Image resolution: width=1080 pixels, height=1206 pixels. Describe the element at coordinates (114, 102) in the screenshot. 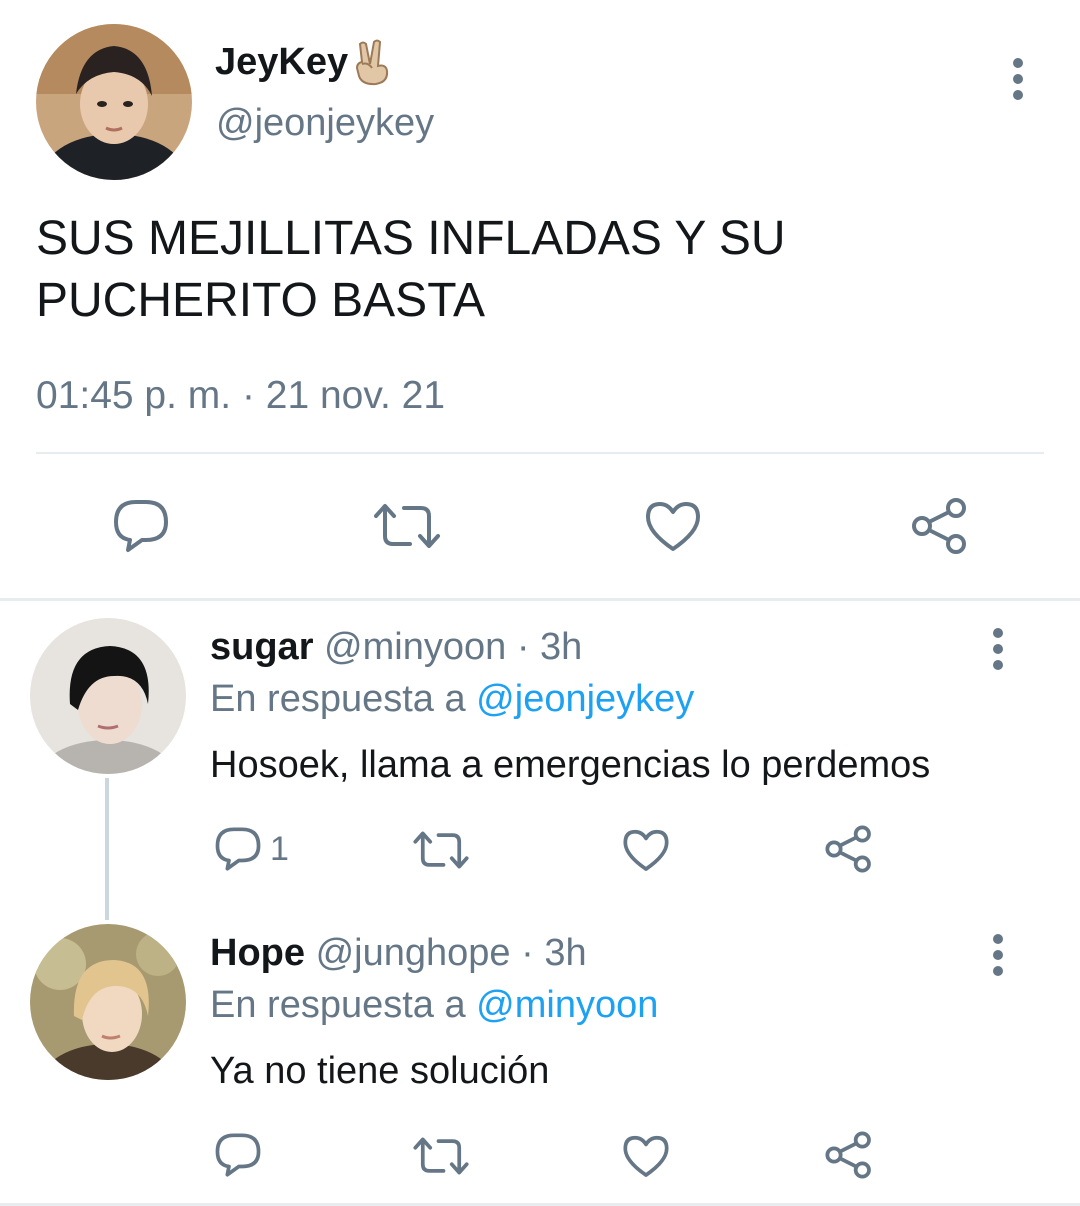

I see `author-avatar` at that location.